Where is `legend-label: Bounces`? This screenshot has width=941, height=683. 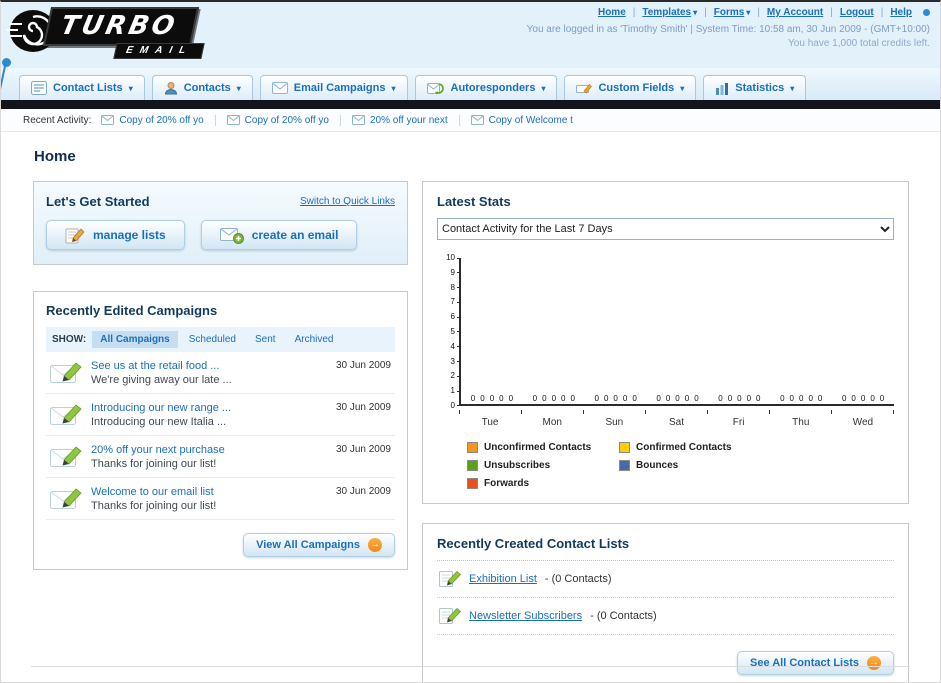 legend-label: Bounces is located at coordinates (657, 465).